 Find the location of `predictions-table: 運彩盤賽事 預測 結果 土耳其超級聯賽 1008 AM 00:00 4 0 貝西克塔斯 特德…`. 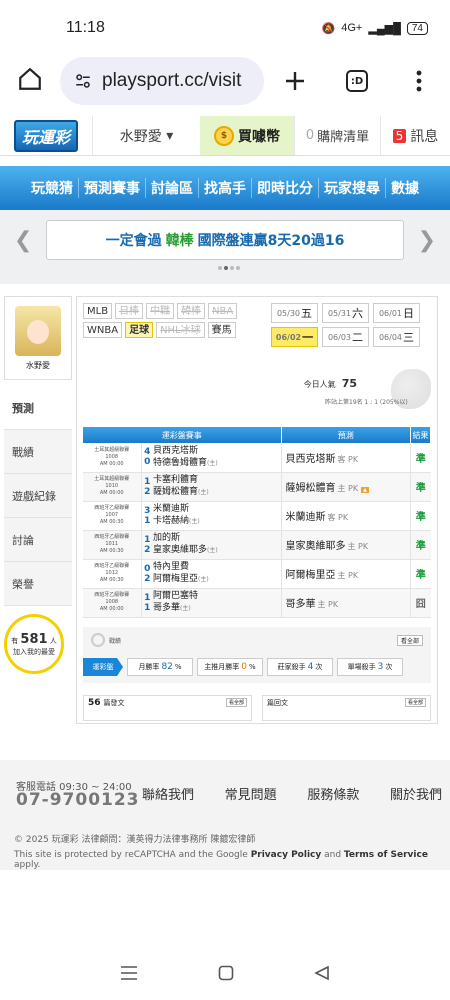

predictions-table: 運彩盤賽事 預測 結果 土耳其超級聯賽 1008 AM 00:00 4 0 貝西克塔斯 特德… is located at coordinates (257, 522).